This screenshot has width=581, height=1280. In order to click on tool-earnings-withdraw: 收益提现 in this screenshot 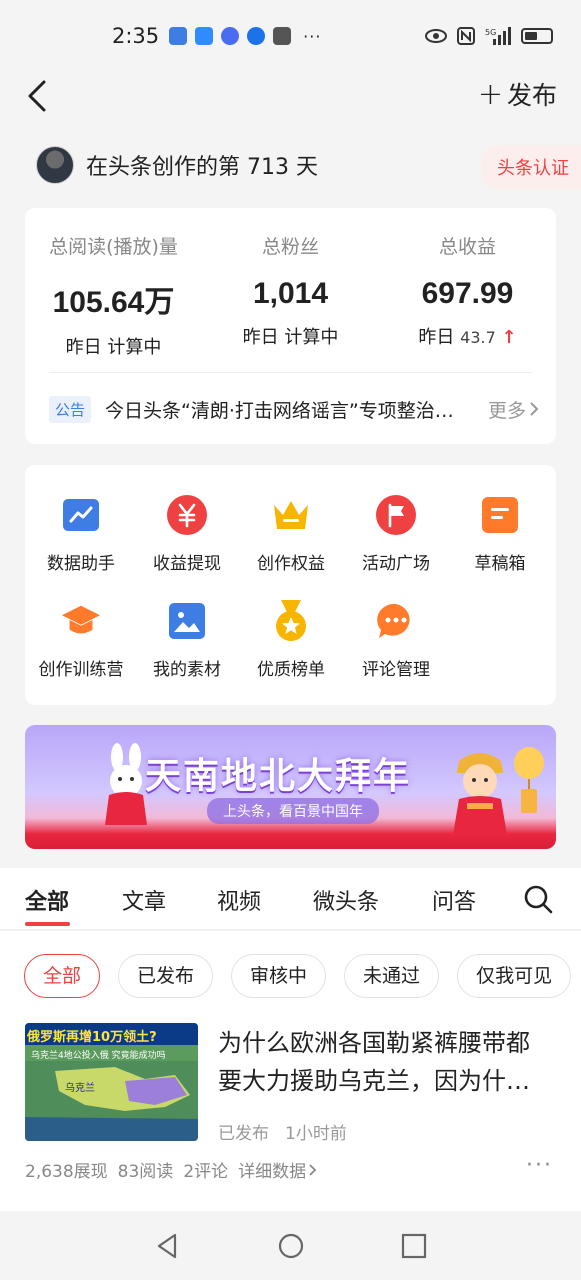, I will do `click(187, 534)`.